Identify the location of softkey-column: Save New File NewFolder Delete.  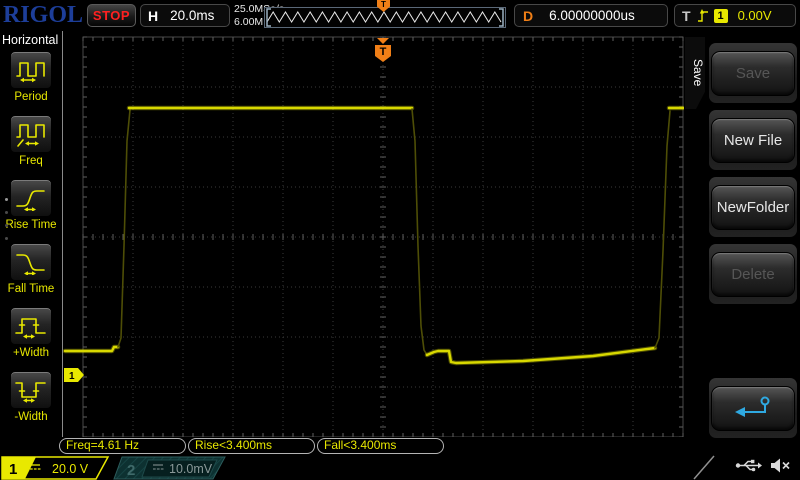
(753, 235).